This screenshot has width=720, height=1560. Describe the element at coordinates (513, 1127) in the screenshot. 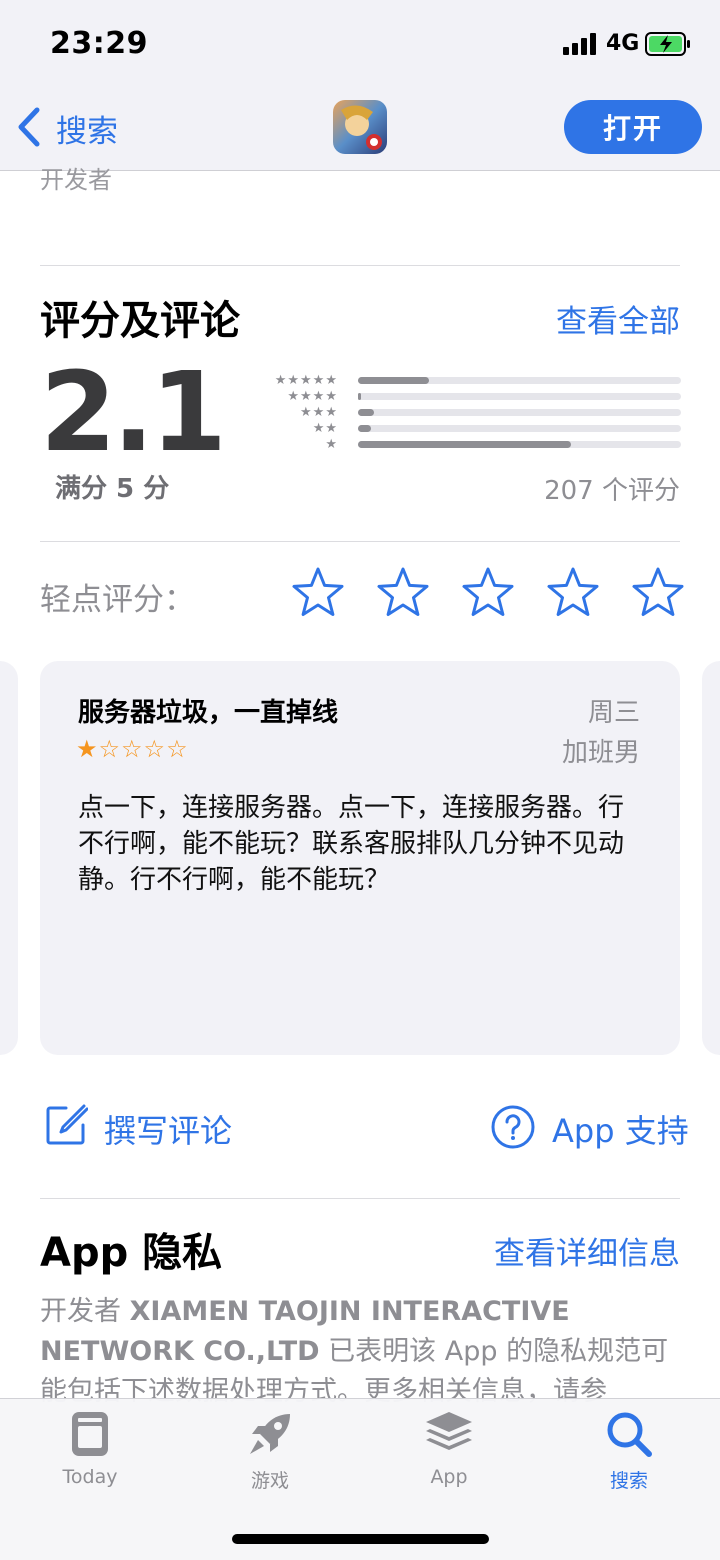

I see `question-circle-icon` at that location.